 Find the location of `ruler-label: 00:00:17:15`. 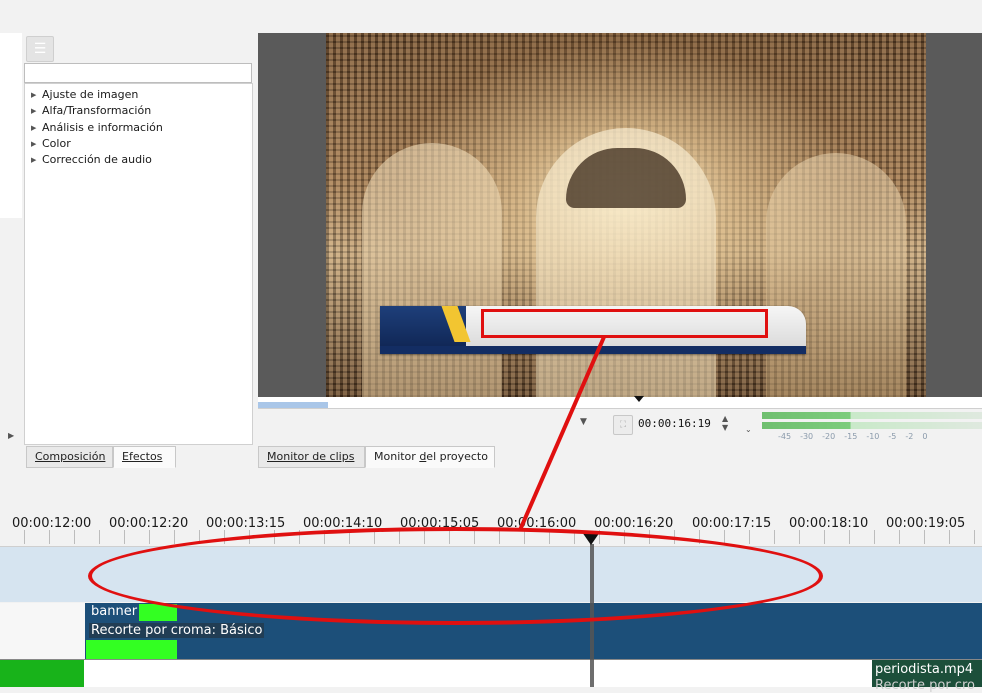

ruler-label: 00:00:17:15 is located at coordinates (732, 523).